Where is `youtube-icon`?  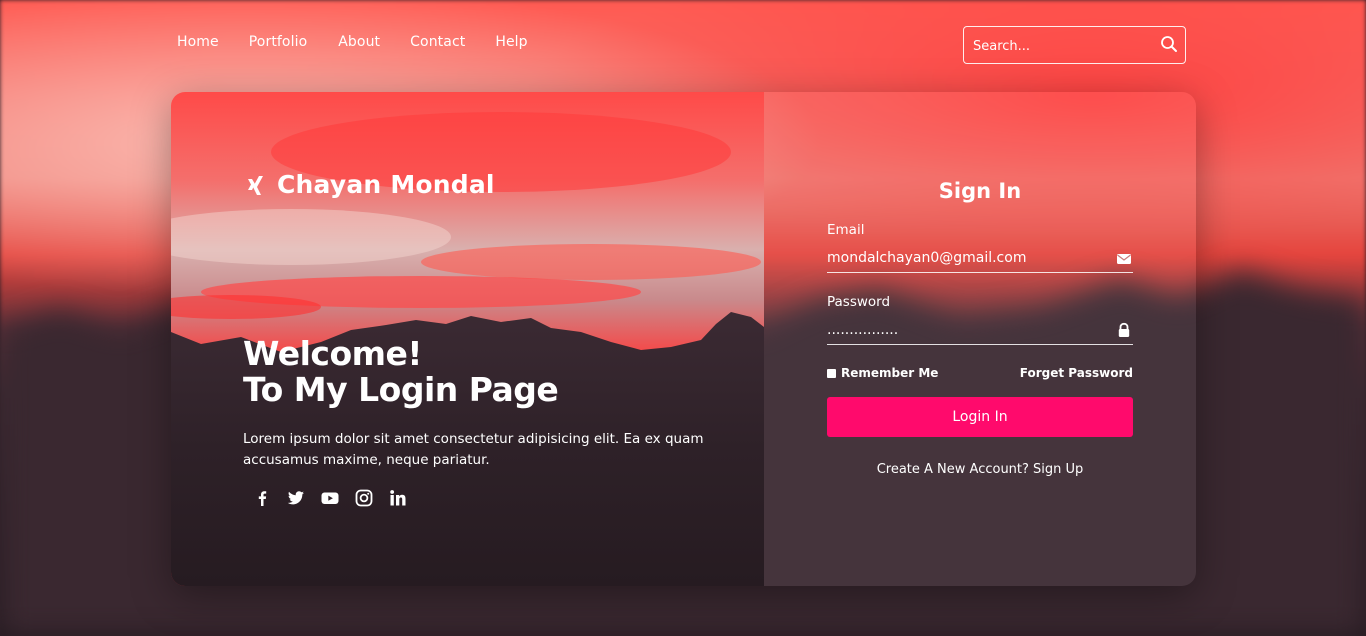 youtube-icon is located at coordinates (330, 498).